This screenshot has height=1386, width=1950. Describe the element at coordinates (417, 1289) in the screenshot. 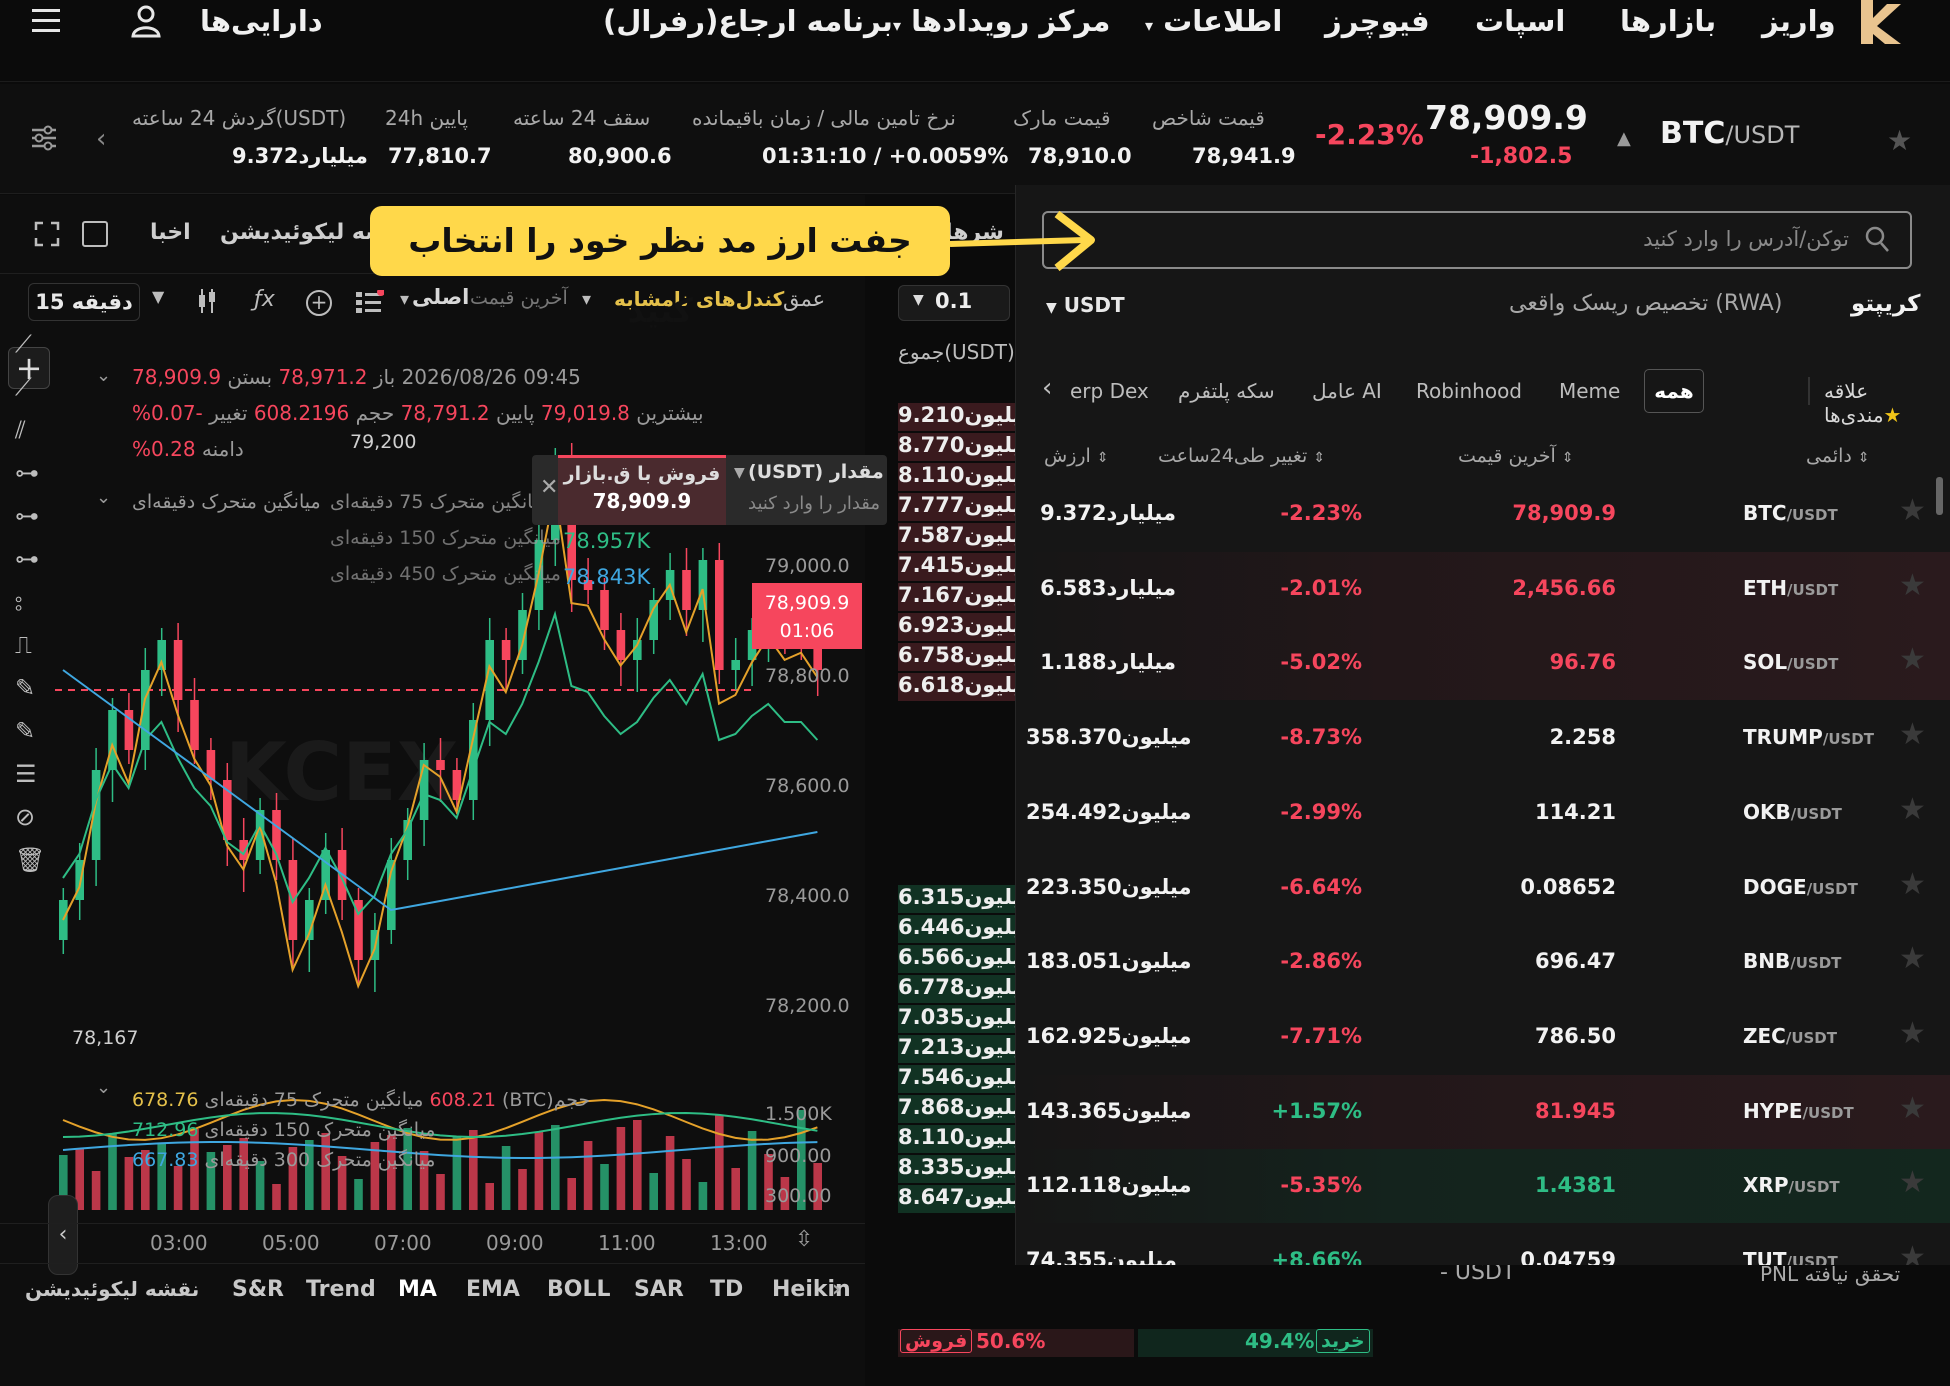

I see `tab-ma: MA` at that location.